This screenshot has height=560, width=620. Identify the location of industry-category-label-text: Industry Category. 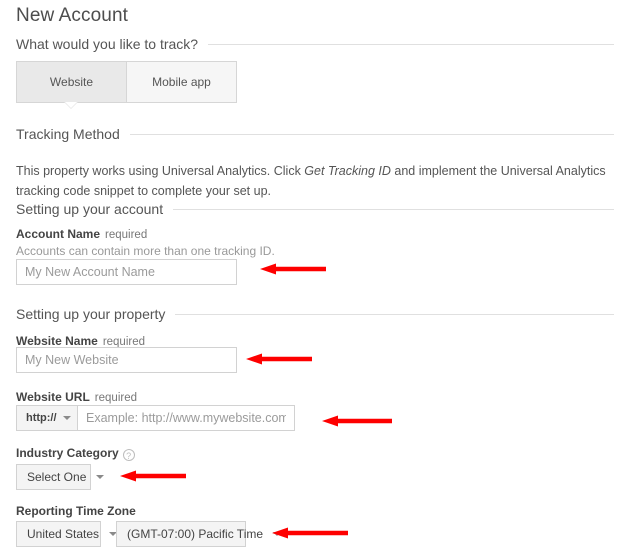
(67, 453).